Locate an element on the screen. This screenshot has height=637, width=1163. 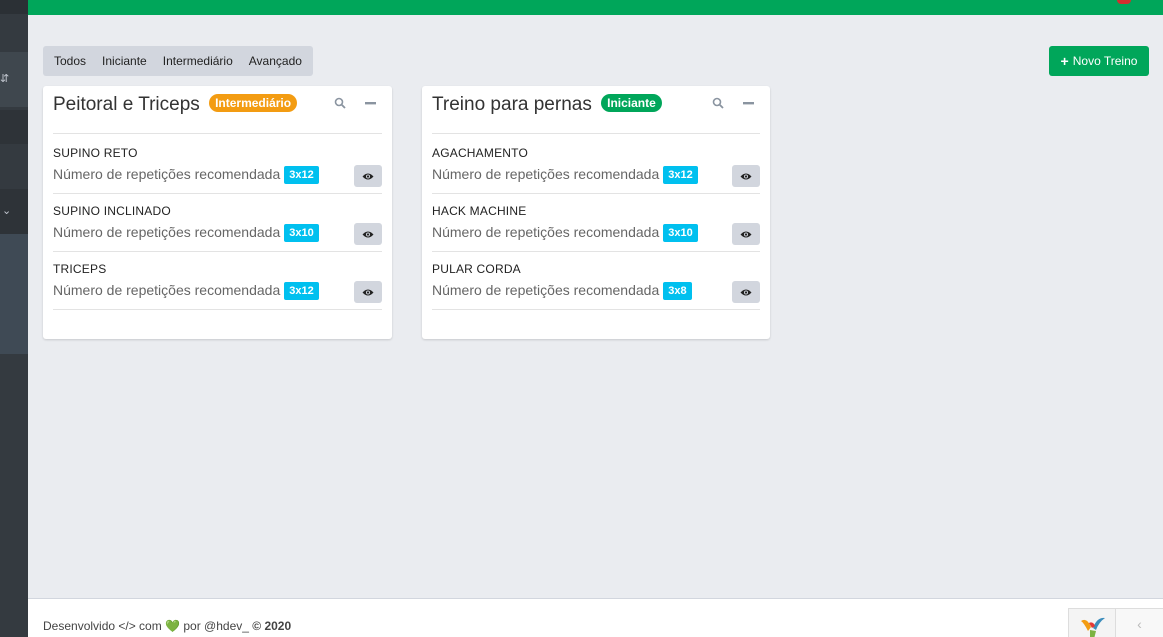
sidebar-item-dropdown: ⌄ is located at coordinates (14, 211).